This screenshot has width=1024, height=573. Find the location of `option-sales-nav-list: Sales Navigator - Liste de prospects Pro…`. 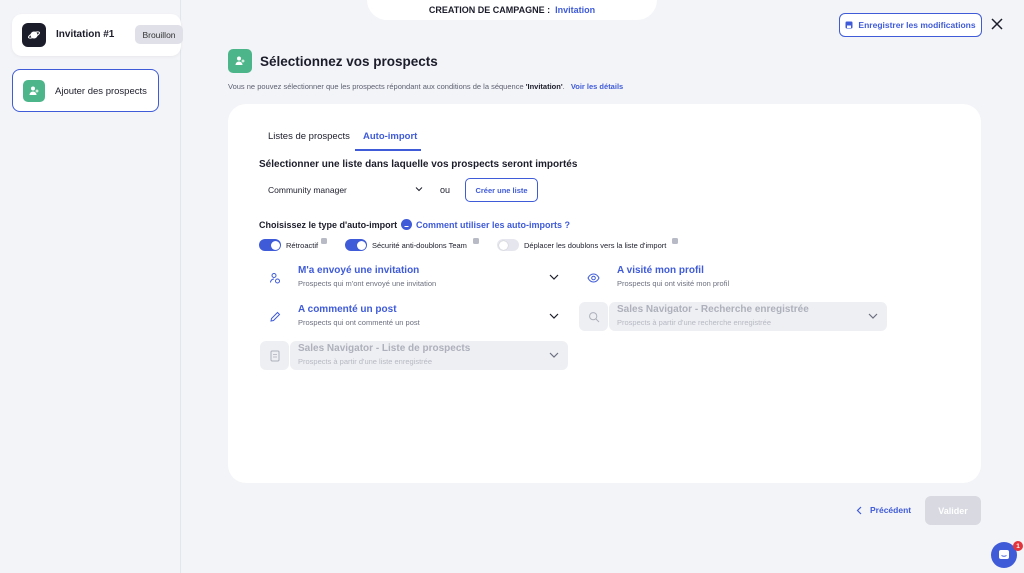

option-sales-nav-list: Sales Navigator - Liste de prospects Pro… is located at coordinates (414, 355).